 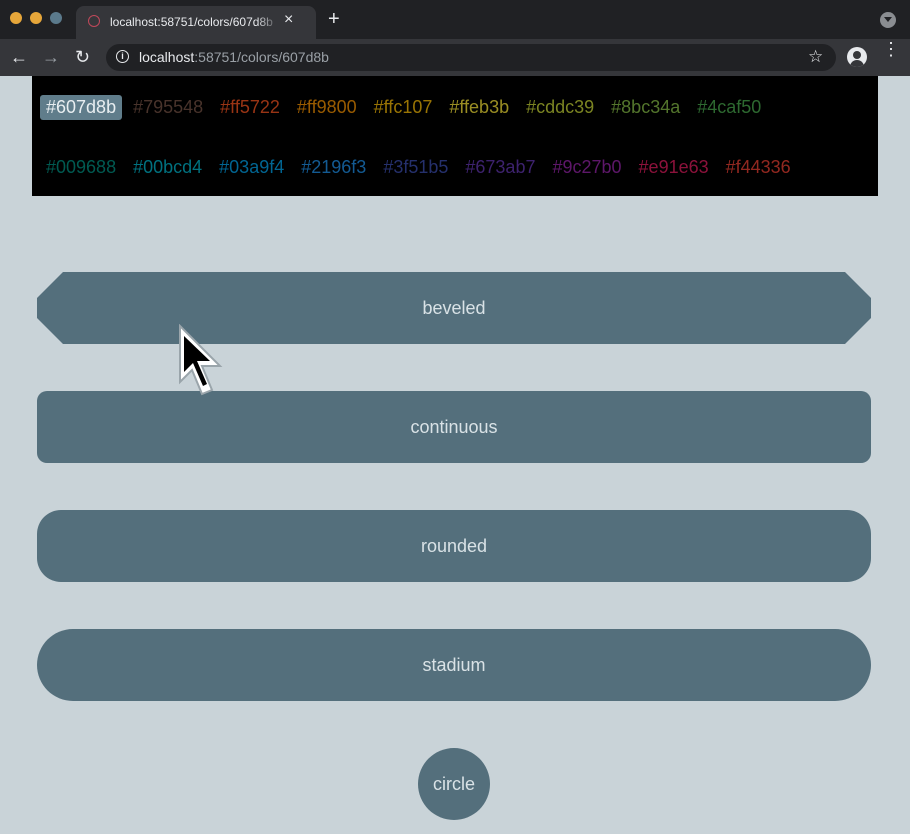 I want to click on color-chip: #03a9f4, so click(x=251, y=167).